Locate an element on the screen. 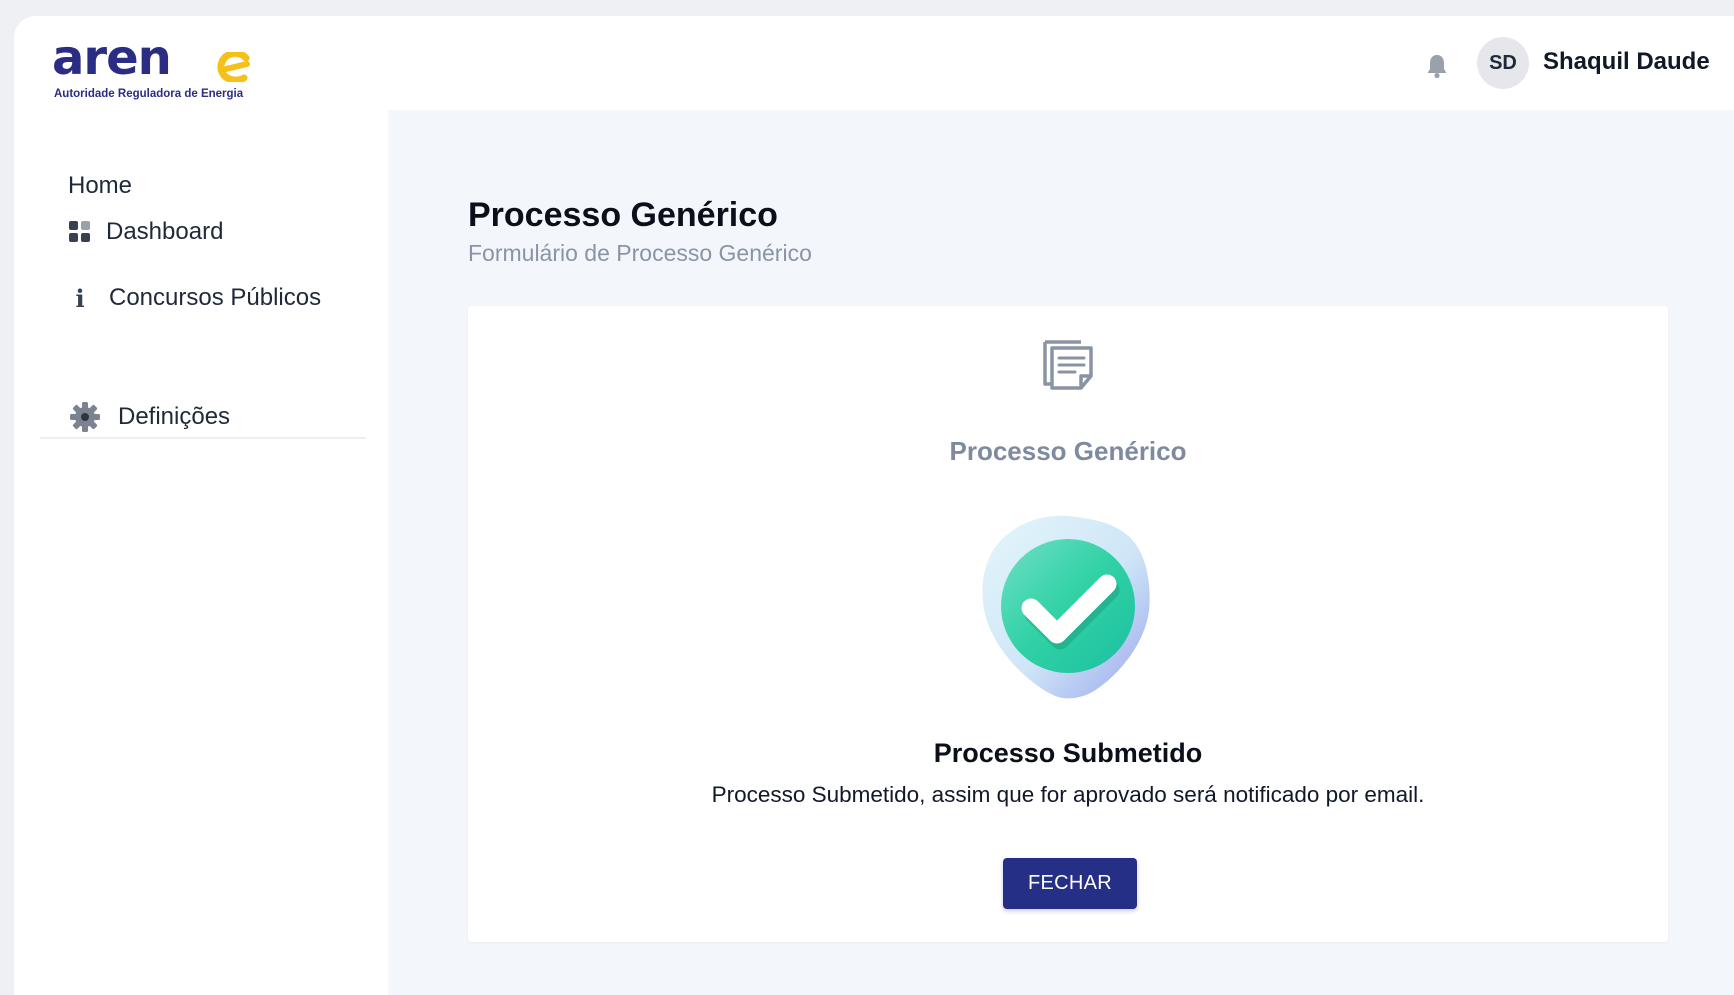 The height and width of the screenshot is (995, 1734). gear-icon is located at coordinates (85, 417).